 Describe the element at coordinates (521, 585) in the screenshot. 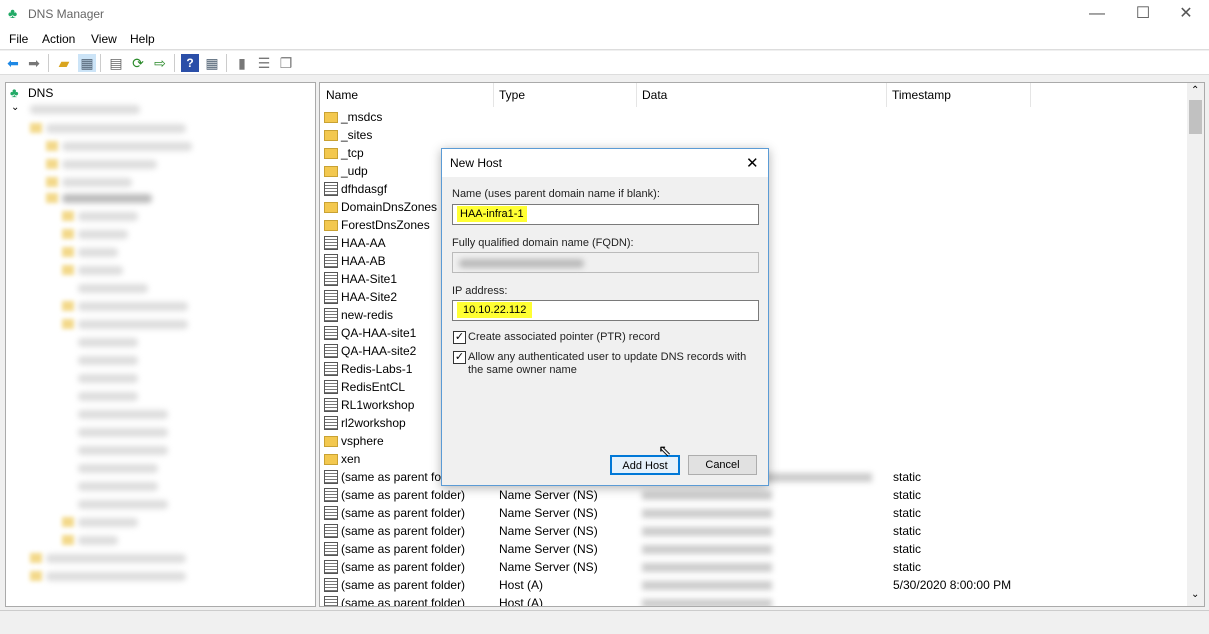

I see `row-type: Host (A)` at that location.